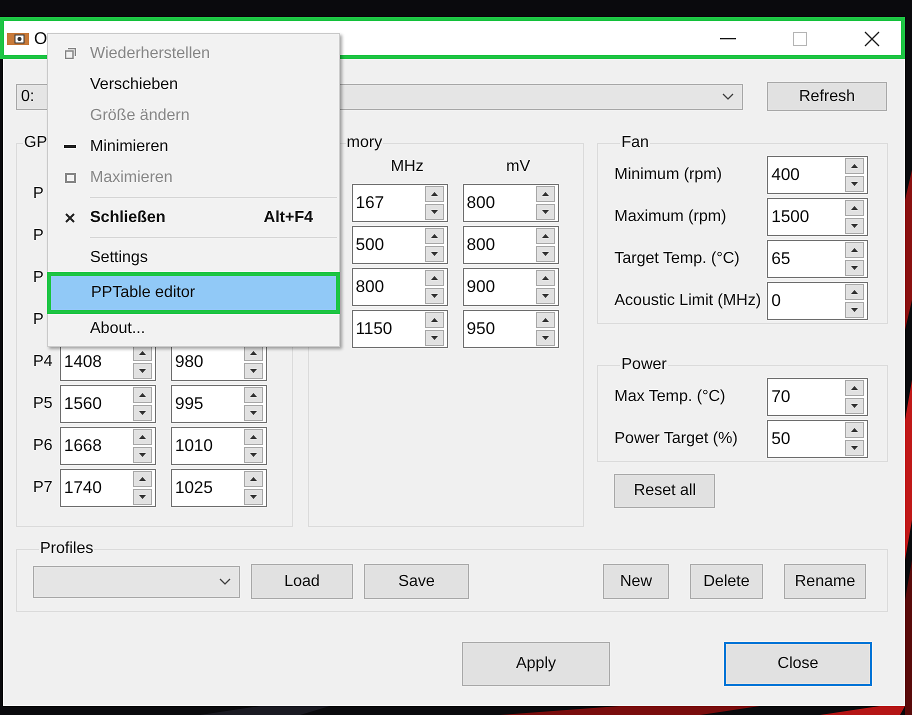 The width and height of the screenshot is (912, 715). What do you see at coordinates (827, 96) in the screenshot?
I see `refresh-button: Refresh` at bounding box center [827, 96].